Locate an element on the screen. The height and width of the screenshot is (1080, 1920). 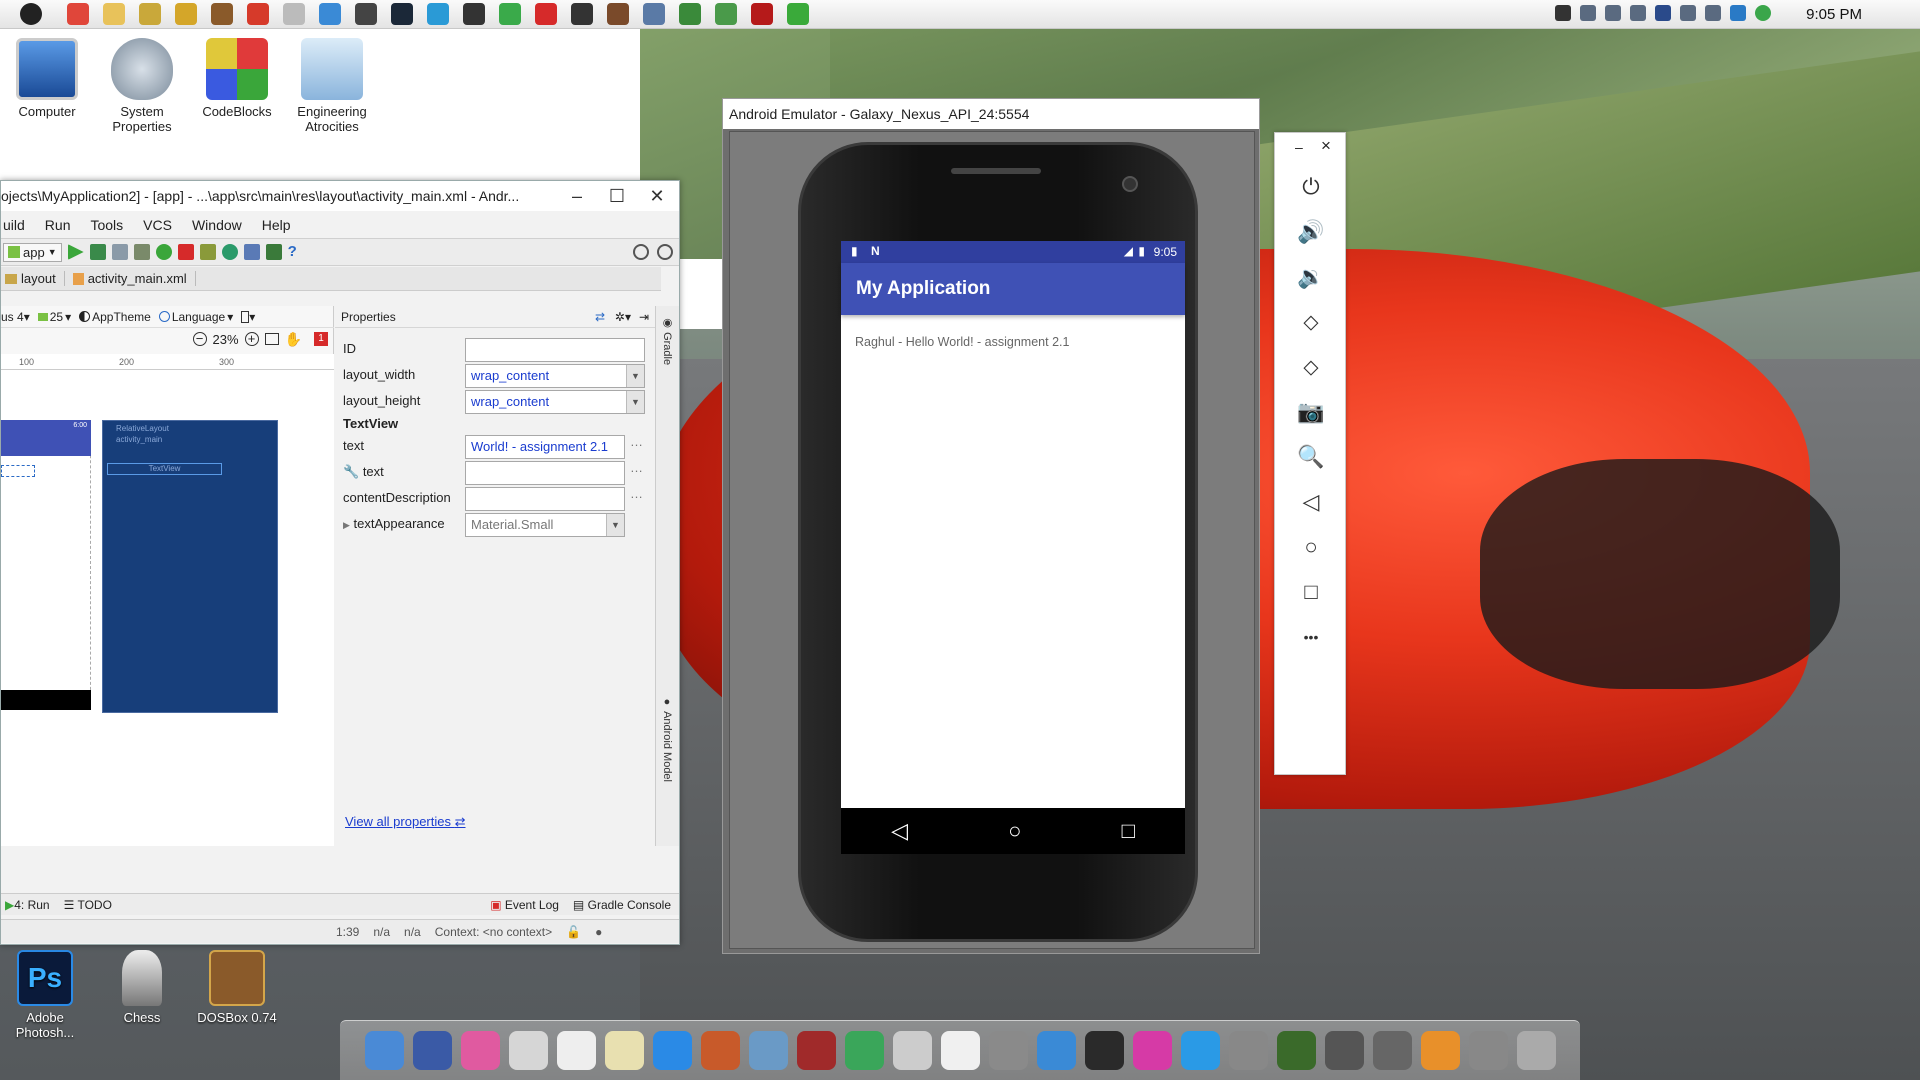
content-description-field is located at coordinates (545, 499).